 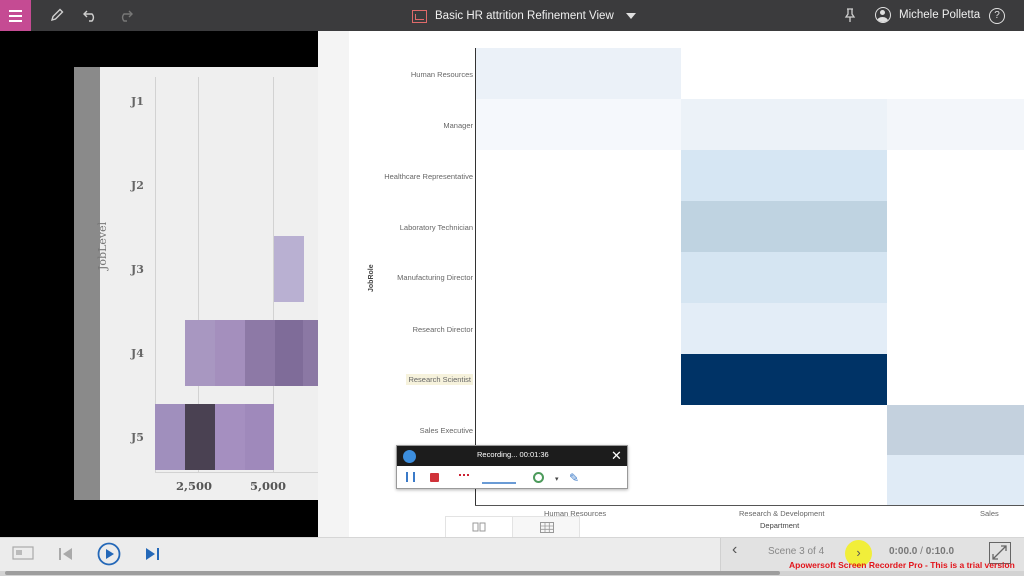 I want to click on slides-icon, so click(x=23, y=556).